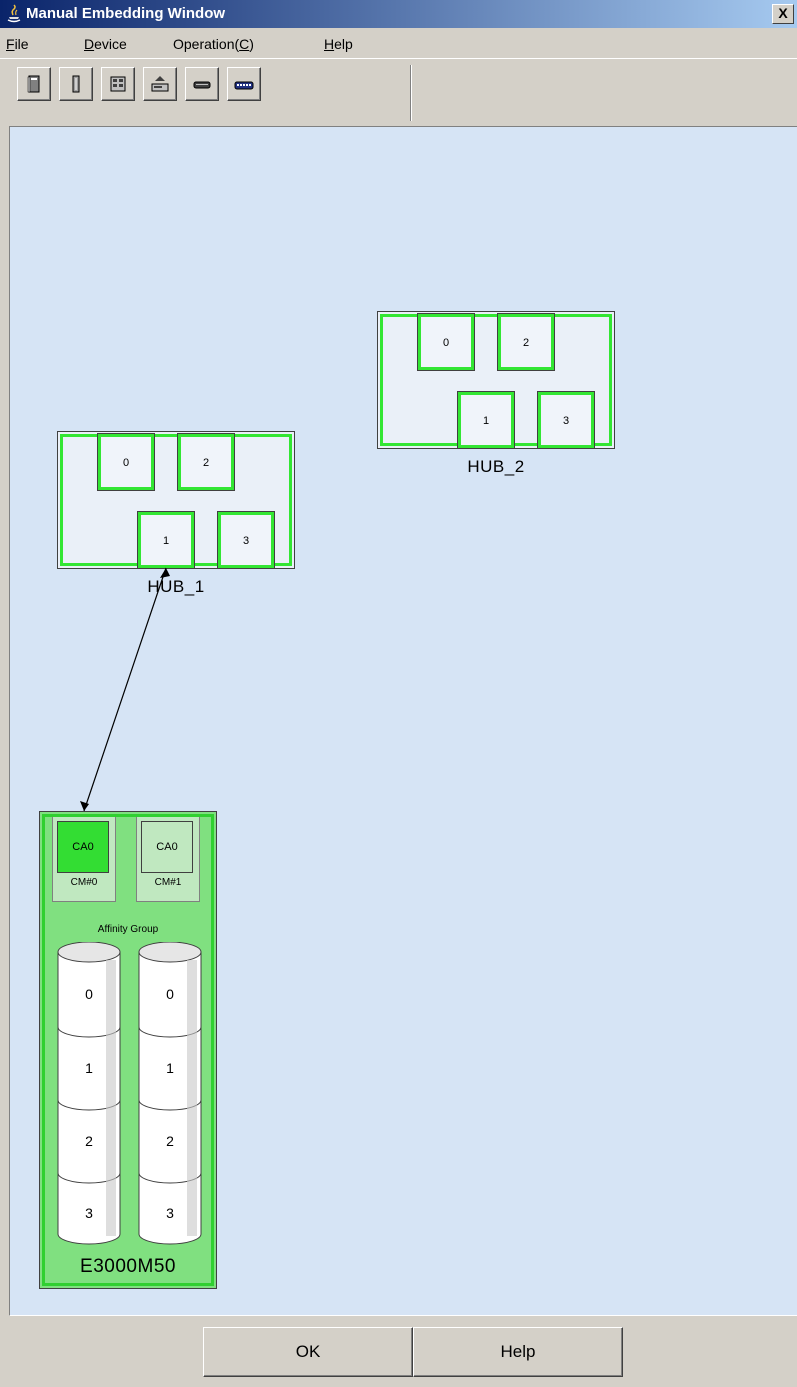  I want to click on hub-1-port-2: 2, so click(206, 462).